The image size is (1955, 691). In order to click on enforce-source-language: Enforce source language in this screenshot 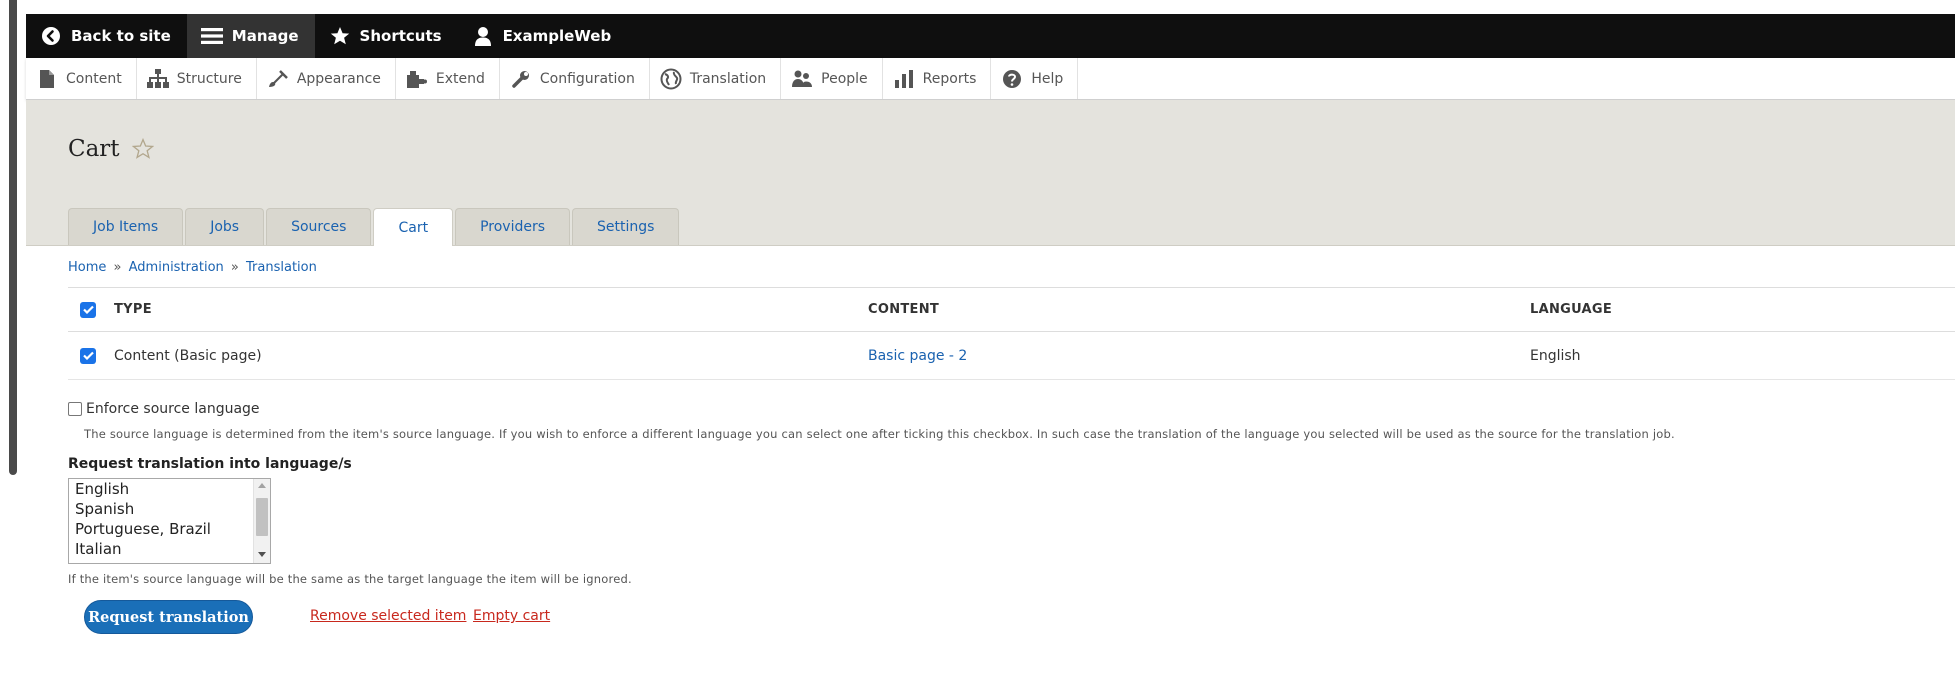, I will do `click(164, 409)`.